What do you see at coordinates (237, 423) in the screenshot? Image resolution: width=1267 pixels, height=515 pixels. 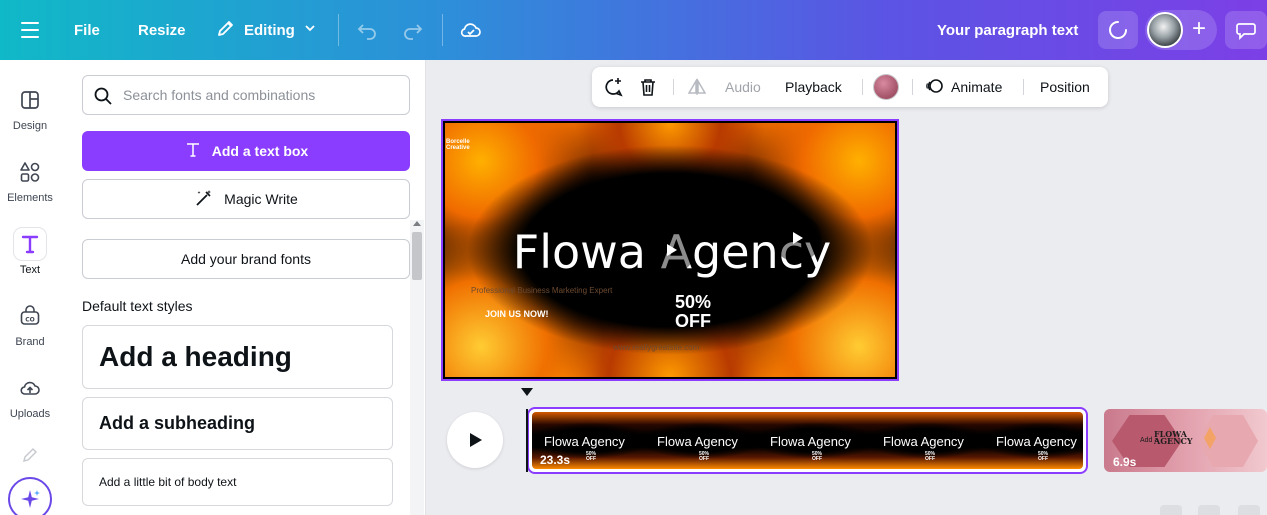 I see `add-subheading-card: Add a subheading` at bounding box center [237, 423].